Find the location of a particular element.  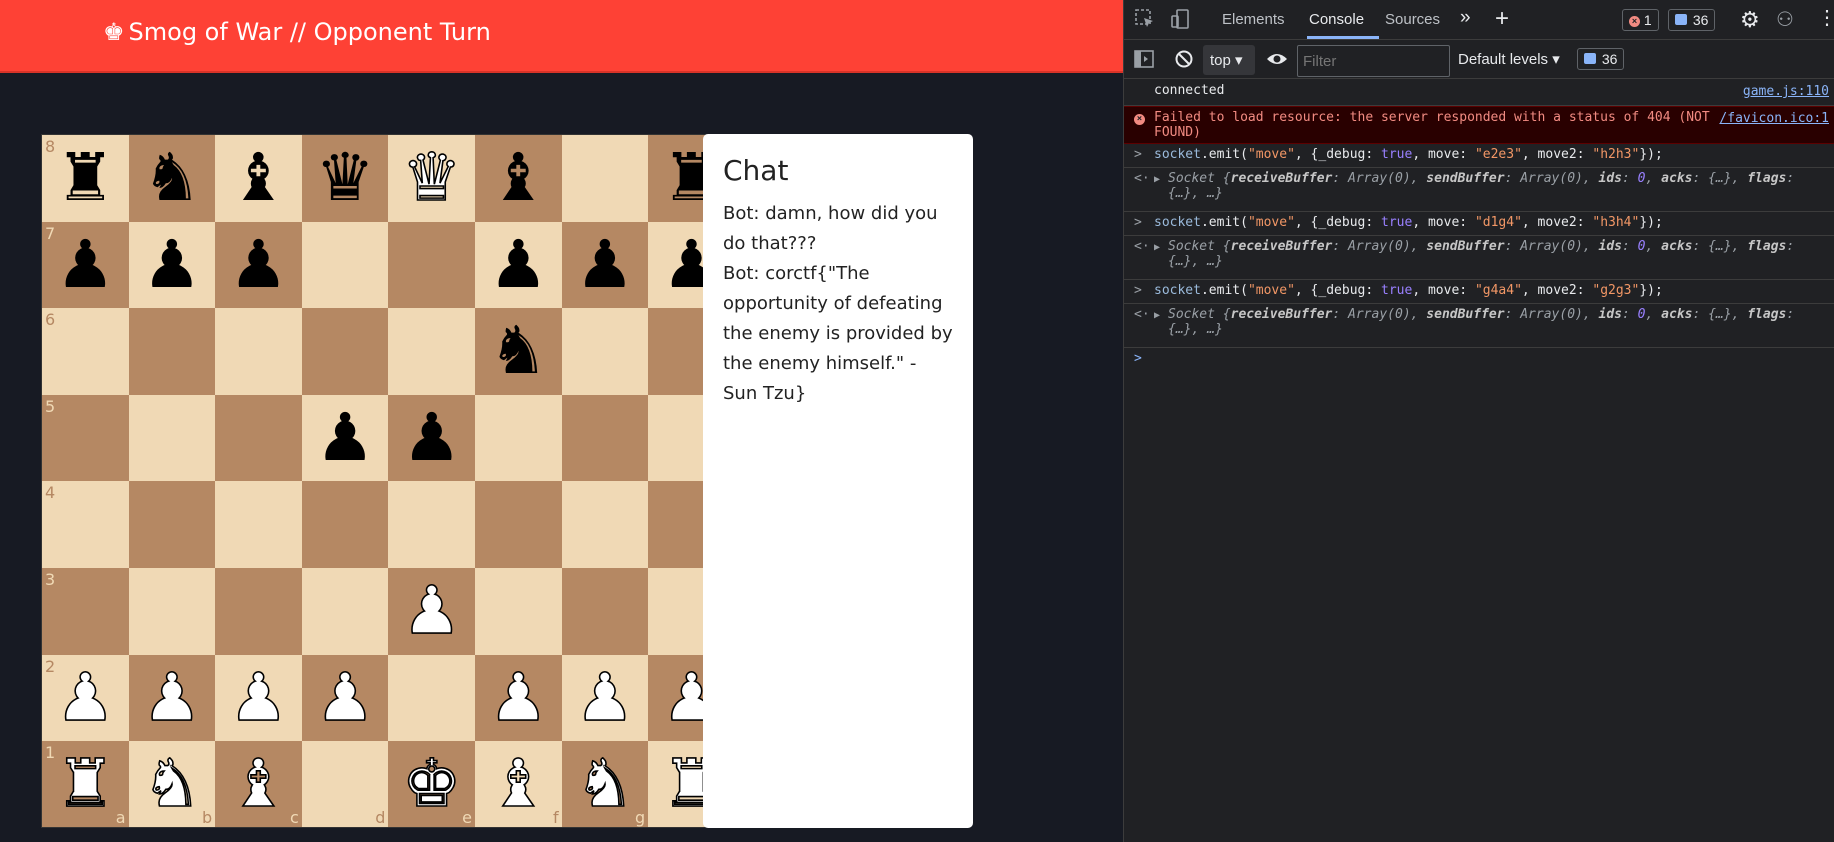

board-square: 7 ♟ is located at coordinates (85, 265).